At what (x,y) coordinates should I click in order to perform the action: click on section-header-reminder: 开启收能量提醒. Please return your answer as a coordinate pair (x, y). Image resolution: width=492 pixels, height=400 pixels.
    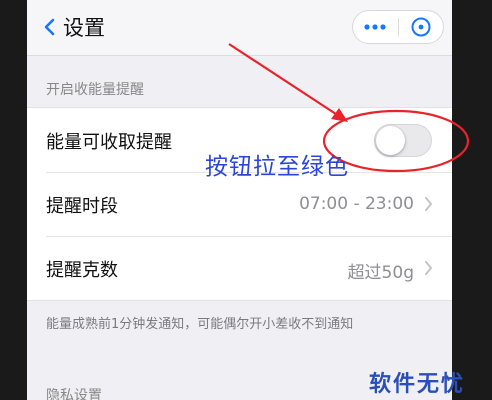
    Looking at the image, I should click on (95, 90).